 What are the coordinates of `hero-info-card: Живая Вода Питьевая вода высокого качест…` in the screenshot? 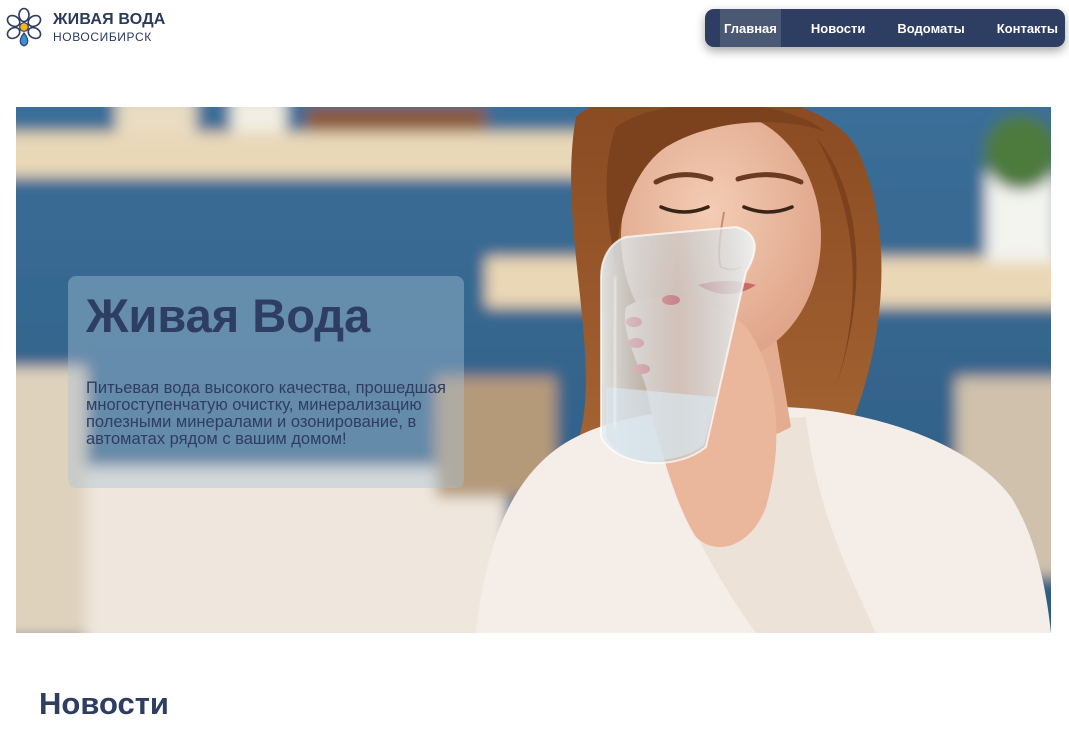 It's located at (266, 382).